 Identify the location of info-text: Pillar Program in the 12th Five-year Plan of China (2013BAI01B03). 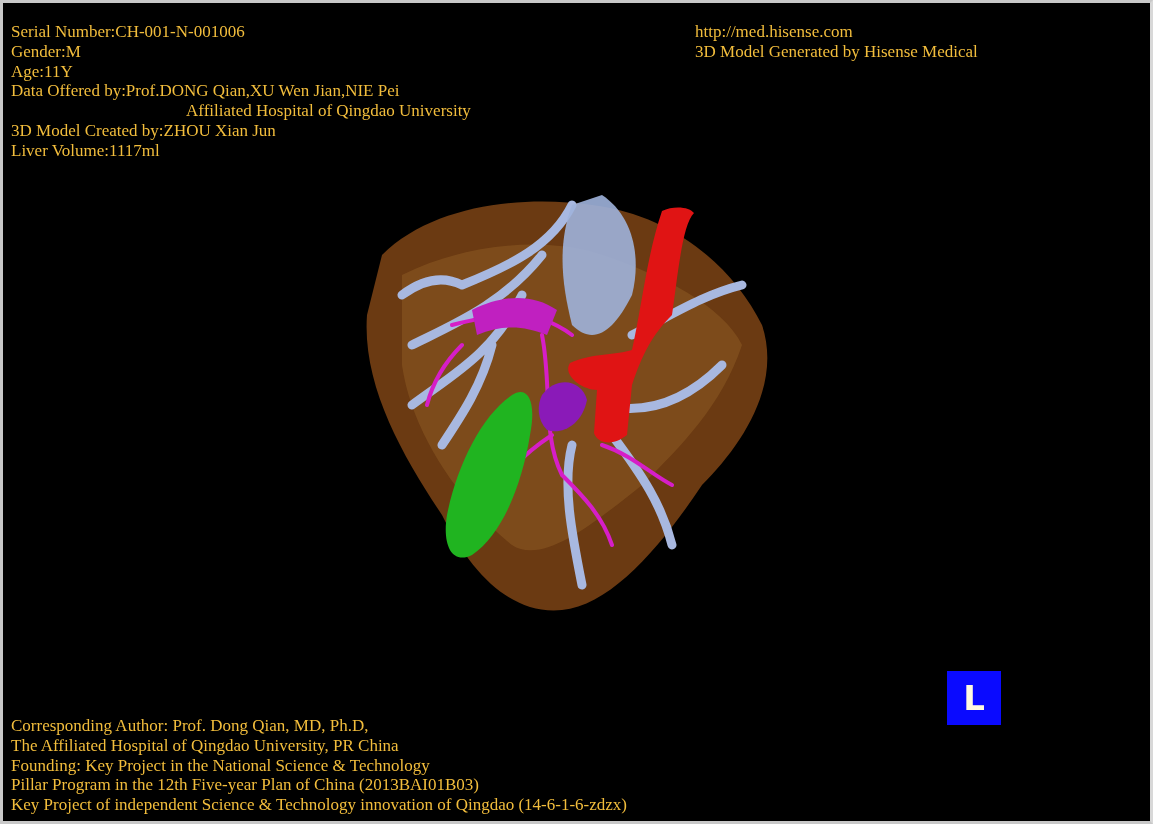
(245, 785).